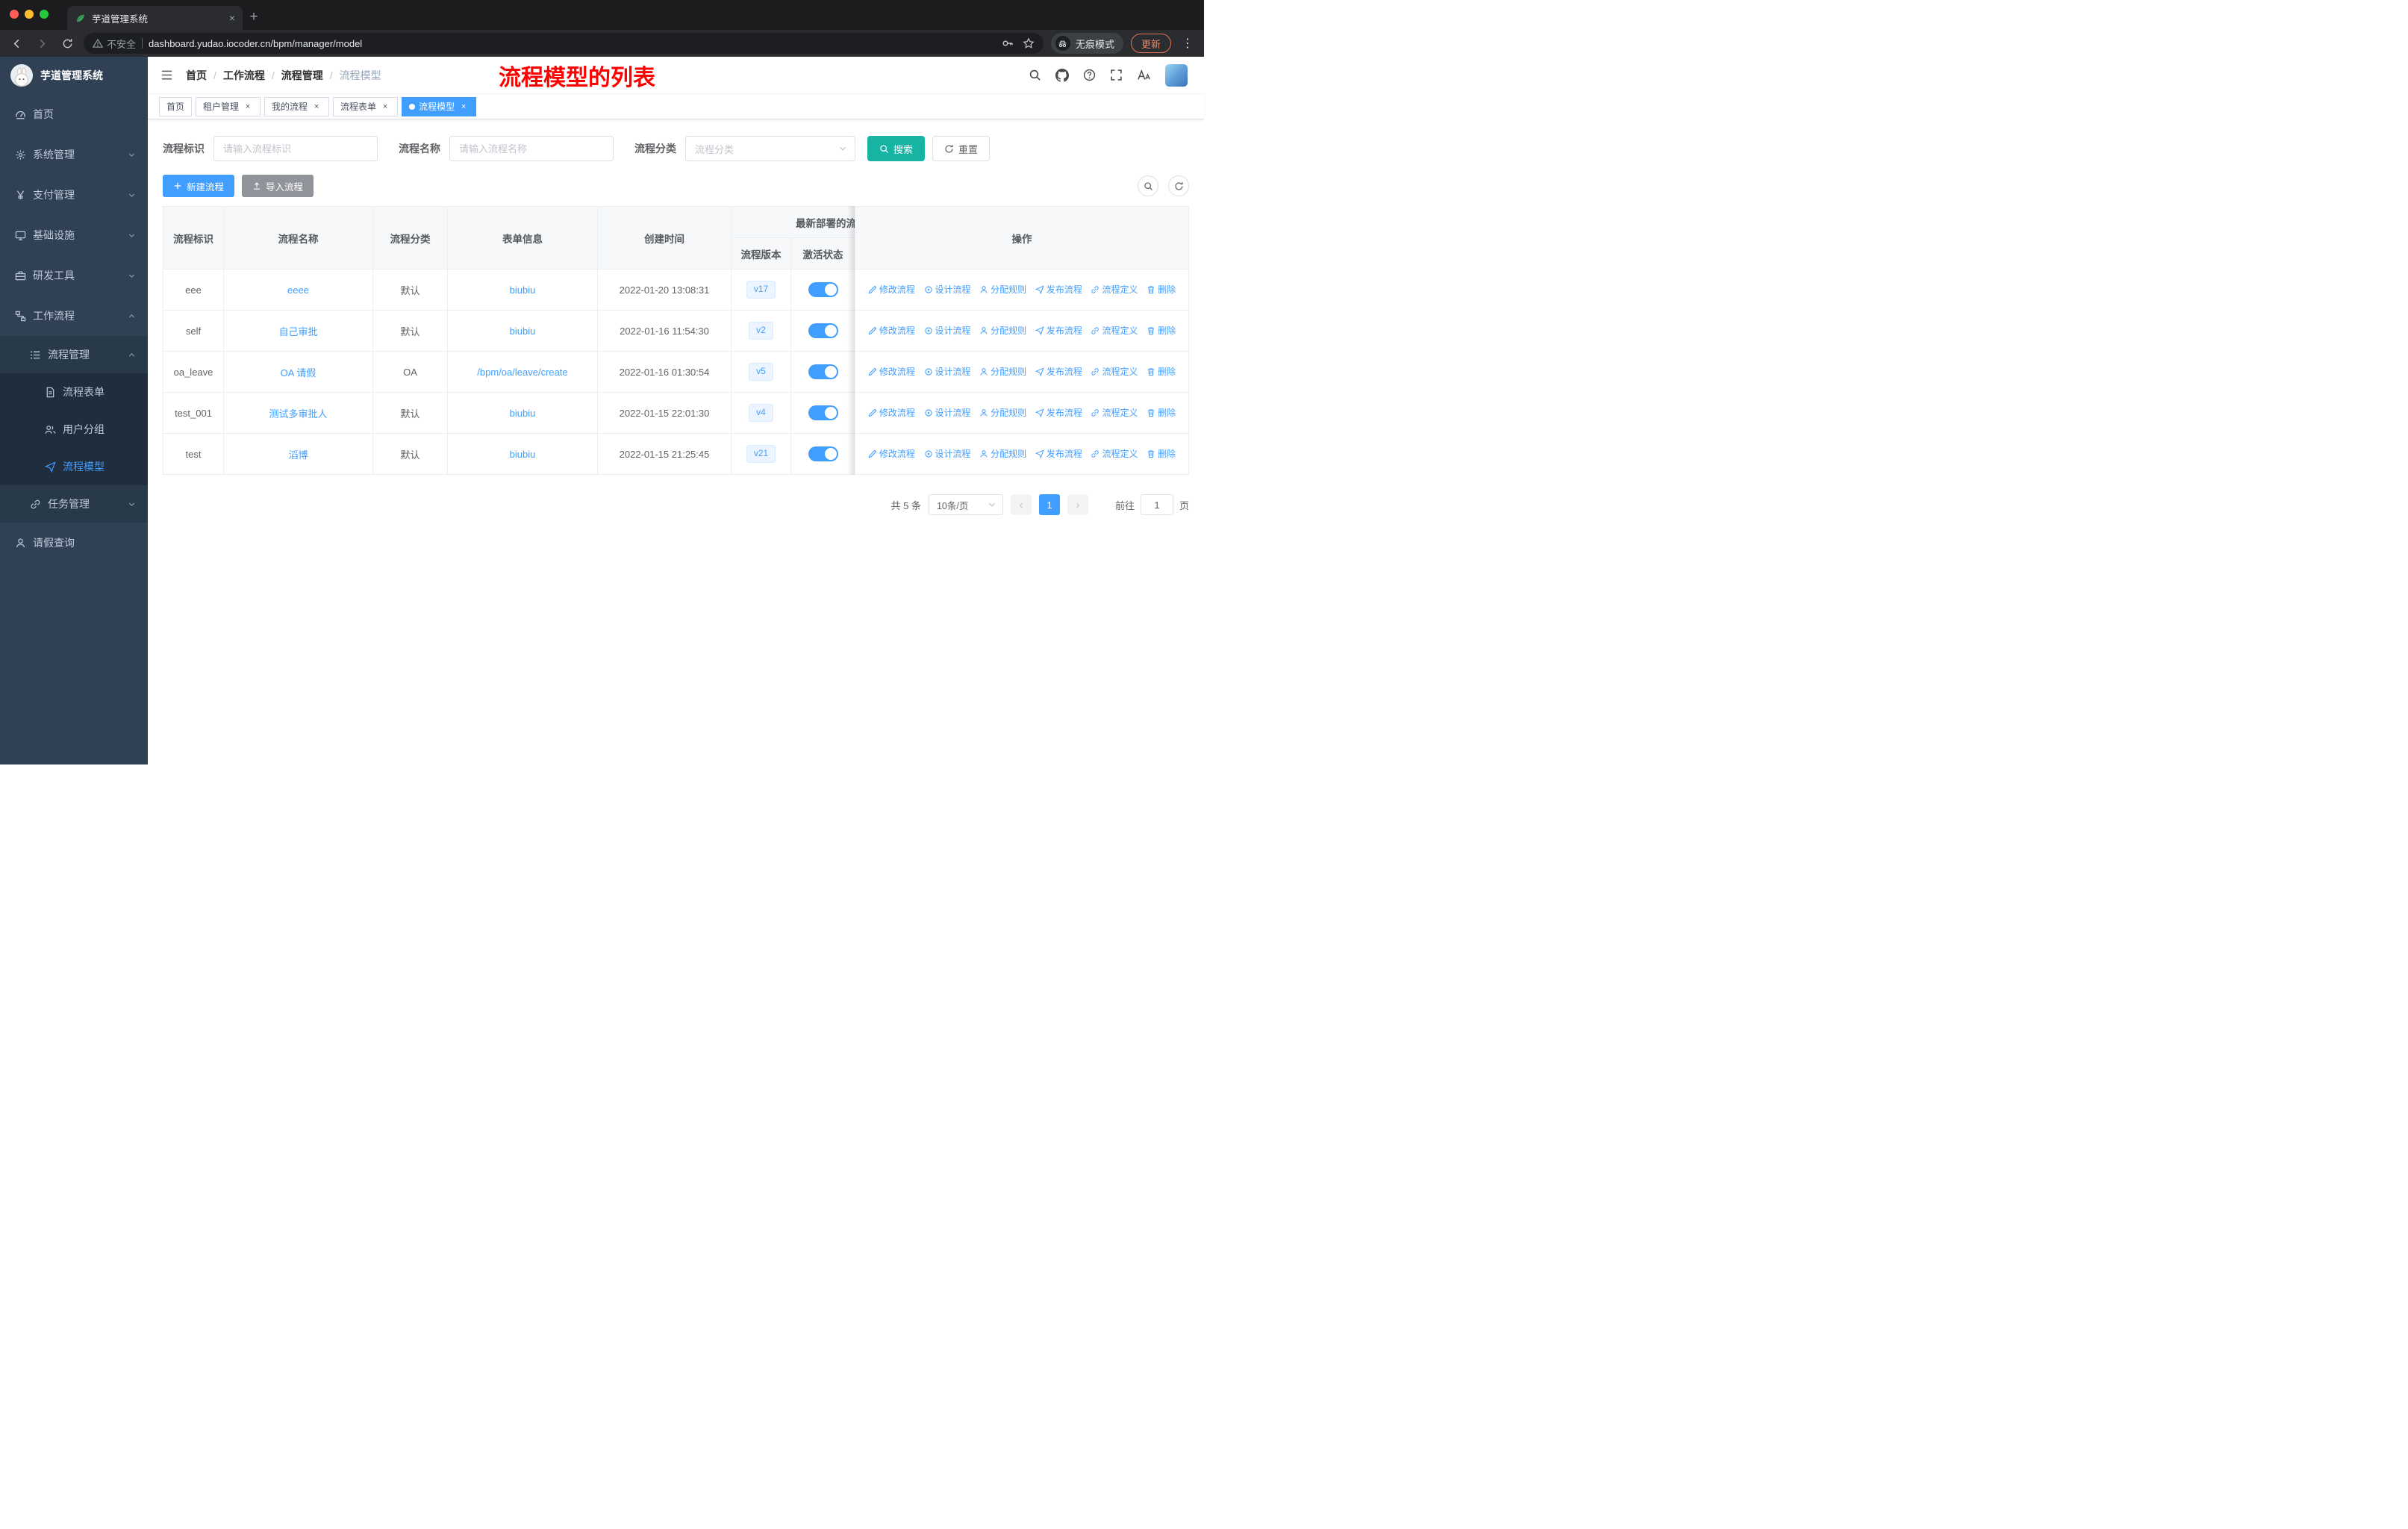 This screenshot has height=1529, width=2408. What do you see at coordinates (1062, 76) in the screenshot?
I see `github-icon` at bounding box center [1062, 76].